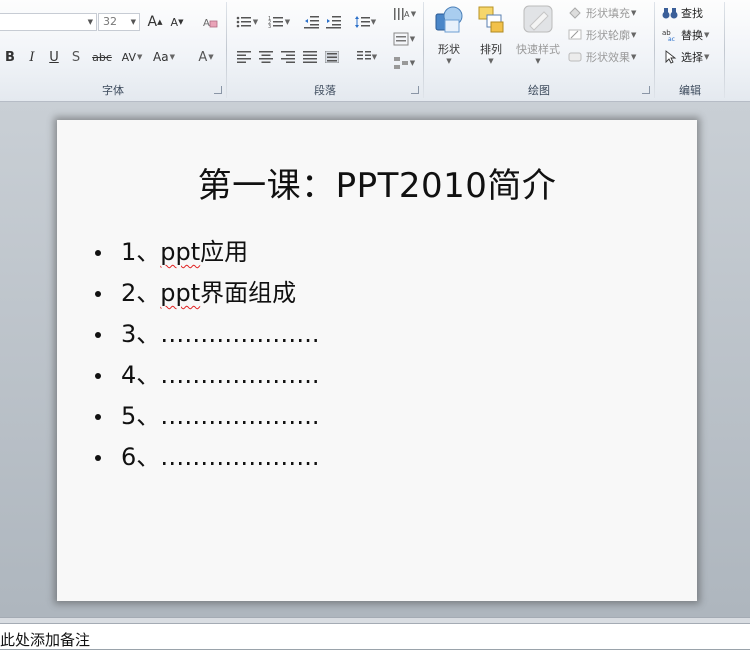 This screenshot has height=650, width=750. Describe the element at coordinates (491, 49) in the screenshot. I see `arrange-label: 排列` at that location.